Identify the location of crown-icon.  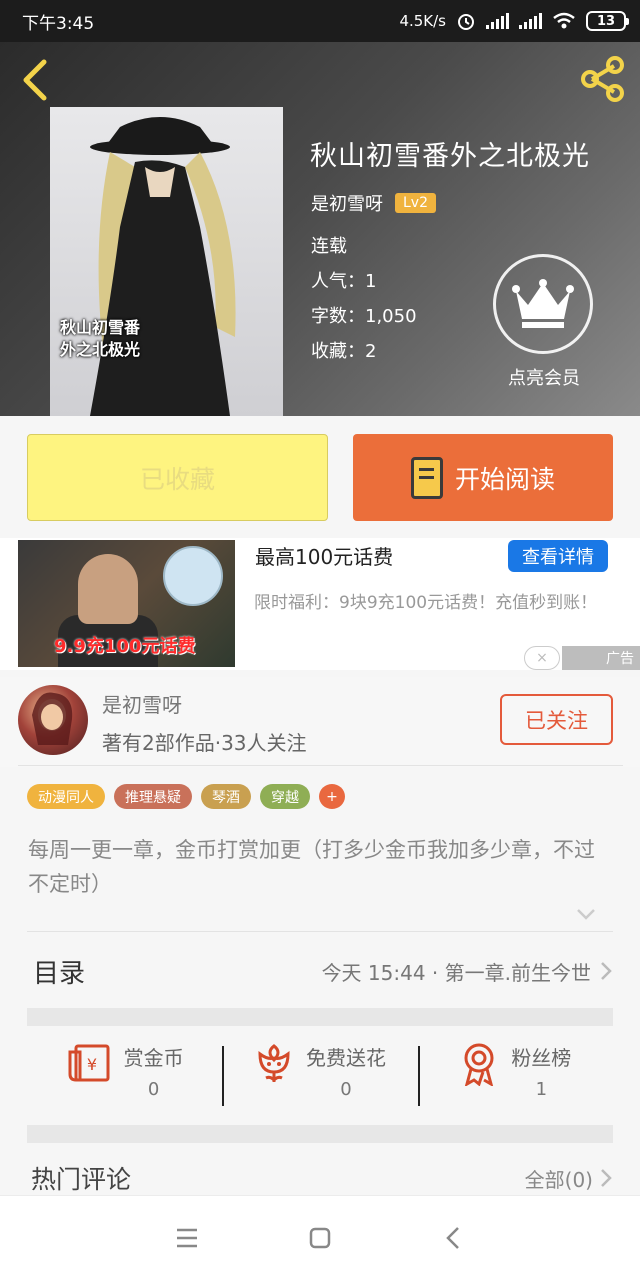
(543, 304).